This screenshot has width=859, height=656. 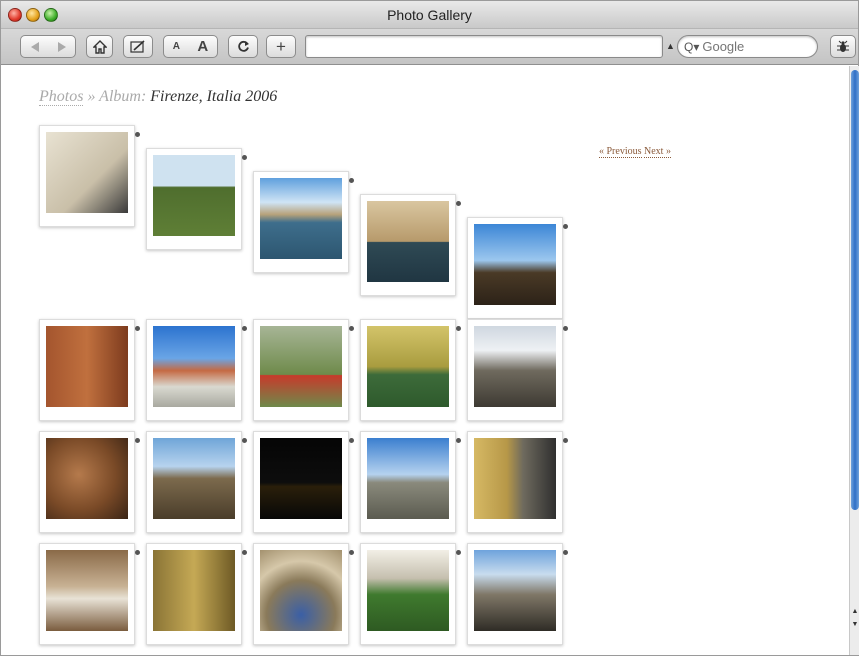 I want to click on browser-toolbar: A A + ▲ Q▾, so click(x=429, y=47).